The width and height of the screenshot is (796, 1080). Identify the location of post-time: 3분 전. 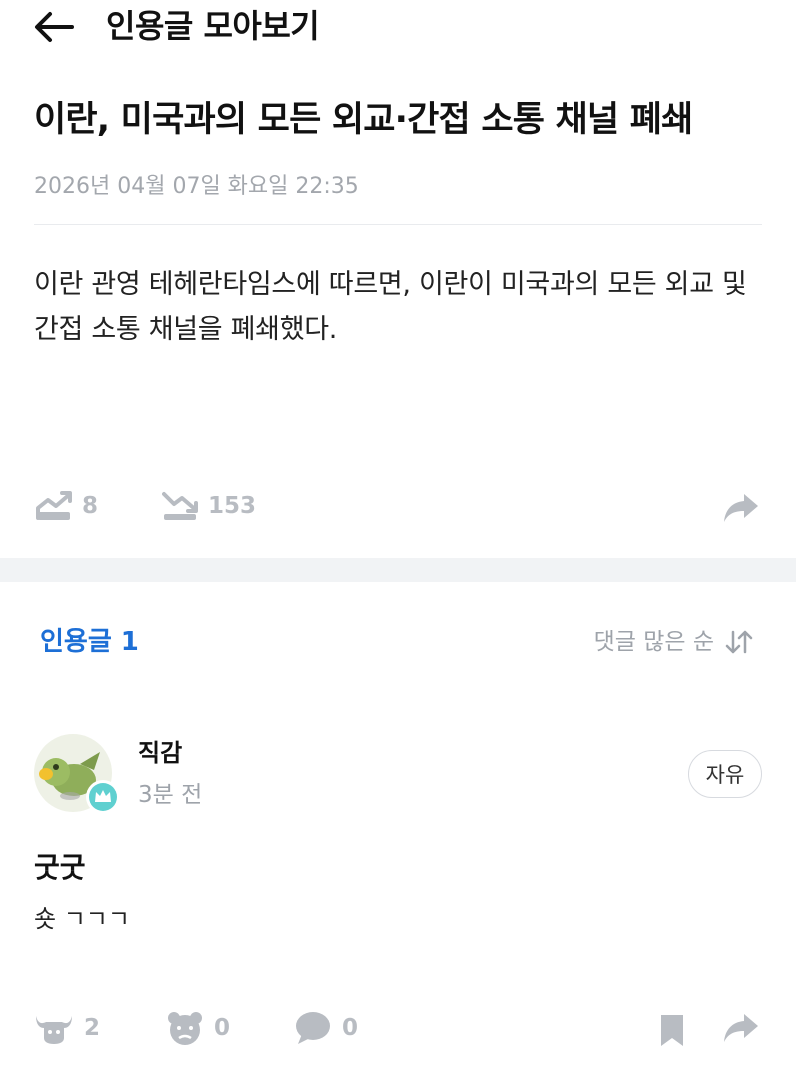
(170, 795).